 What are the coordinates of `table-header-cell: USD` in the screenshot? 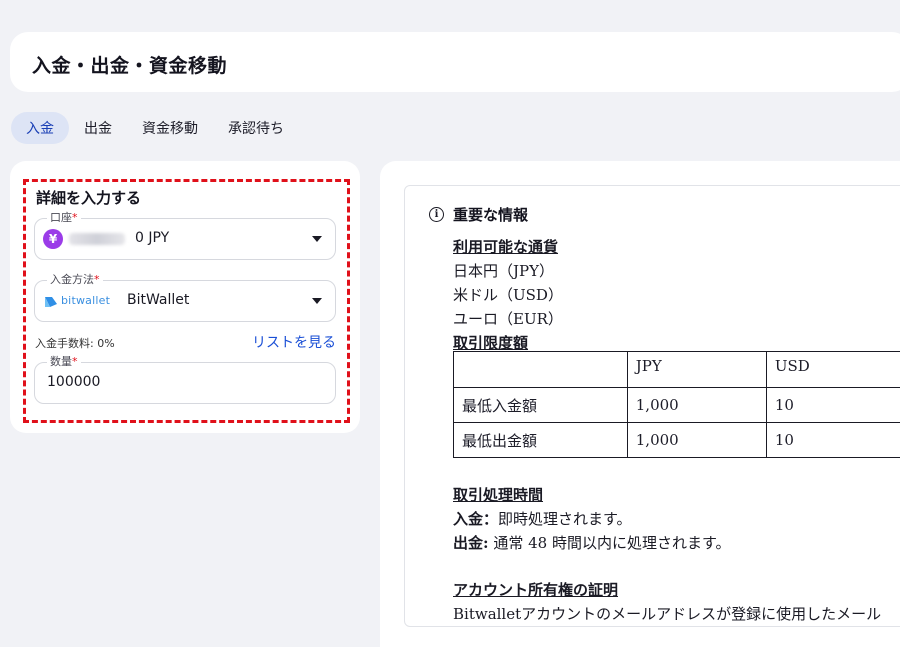 It's located at (832, 369).